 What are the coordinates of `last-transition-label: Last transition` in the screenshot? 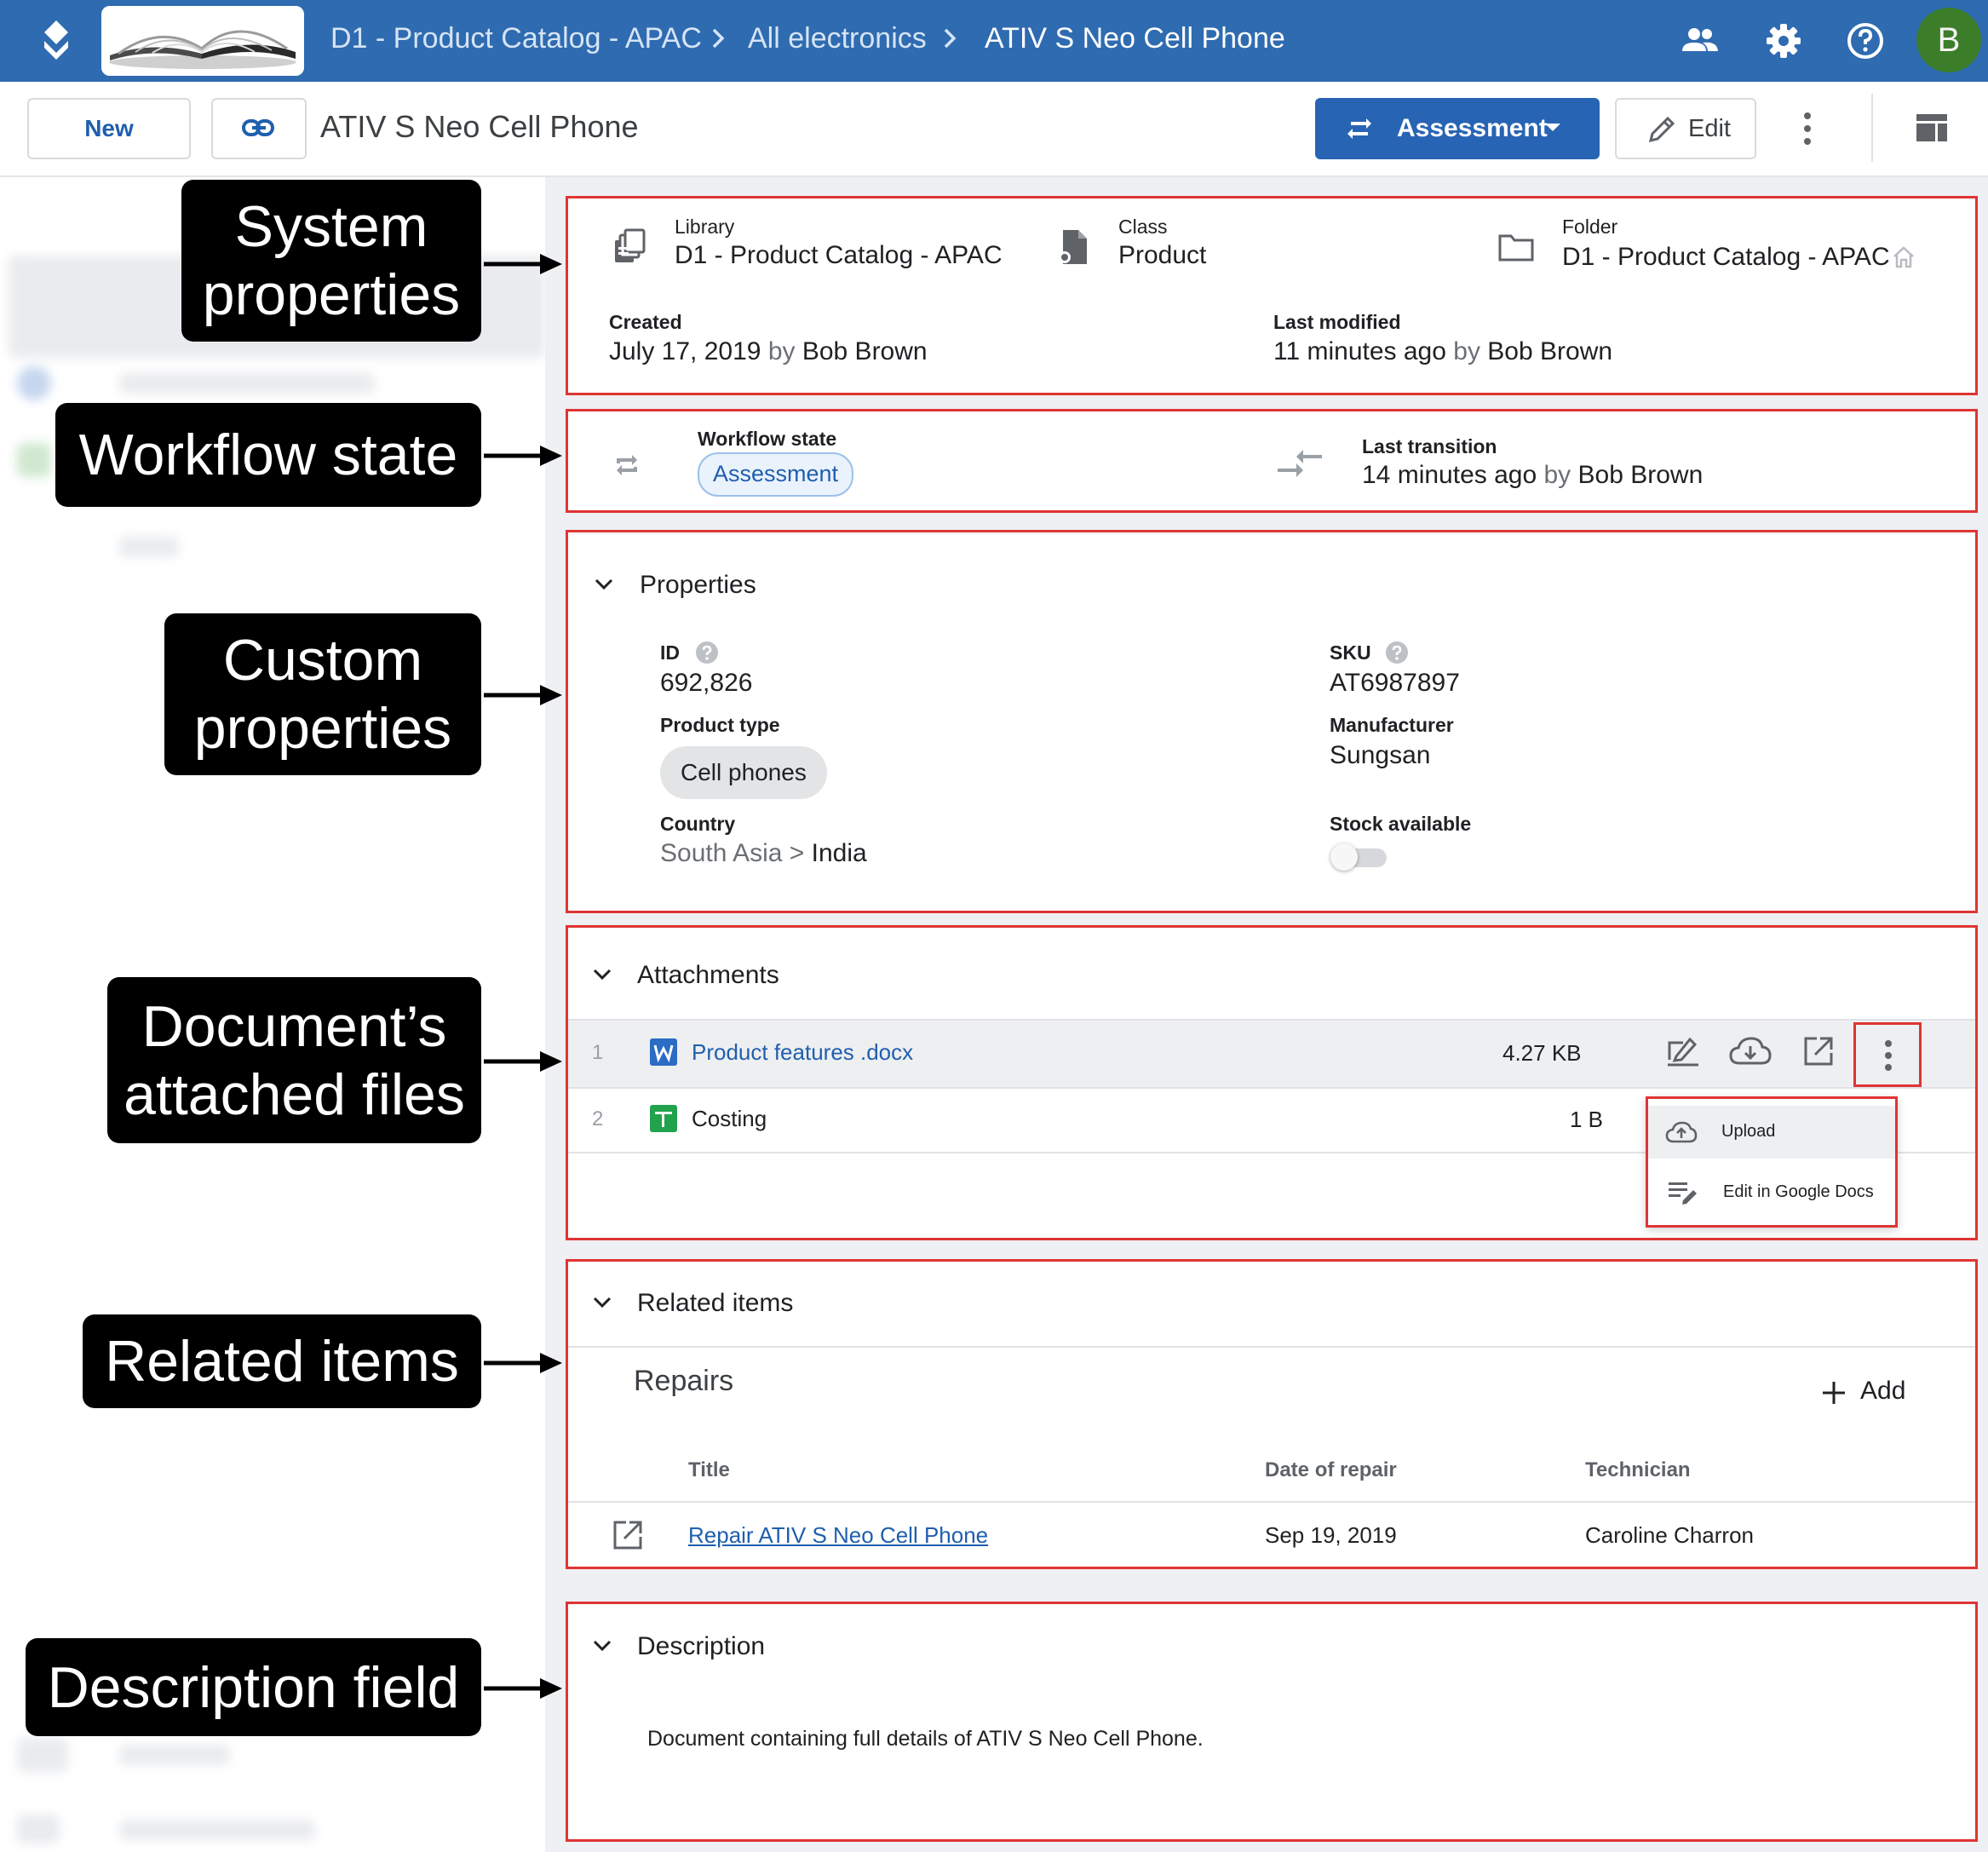 It's located at (1429, 446).